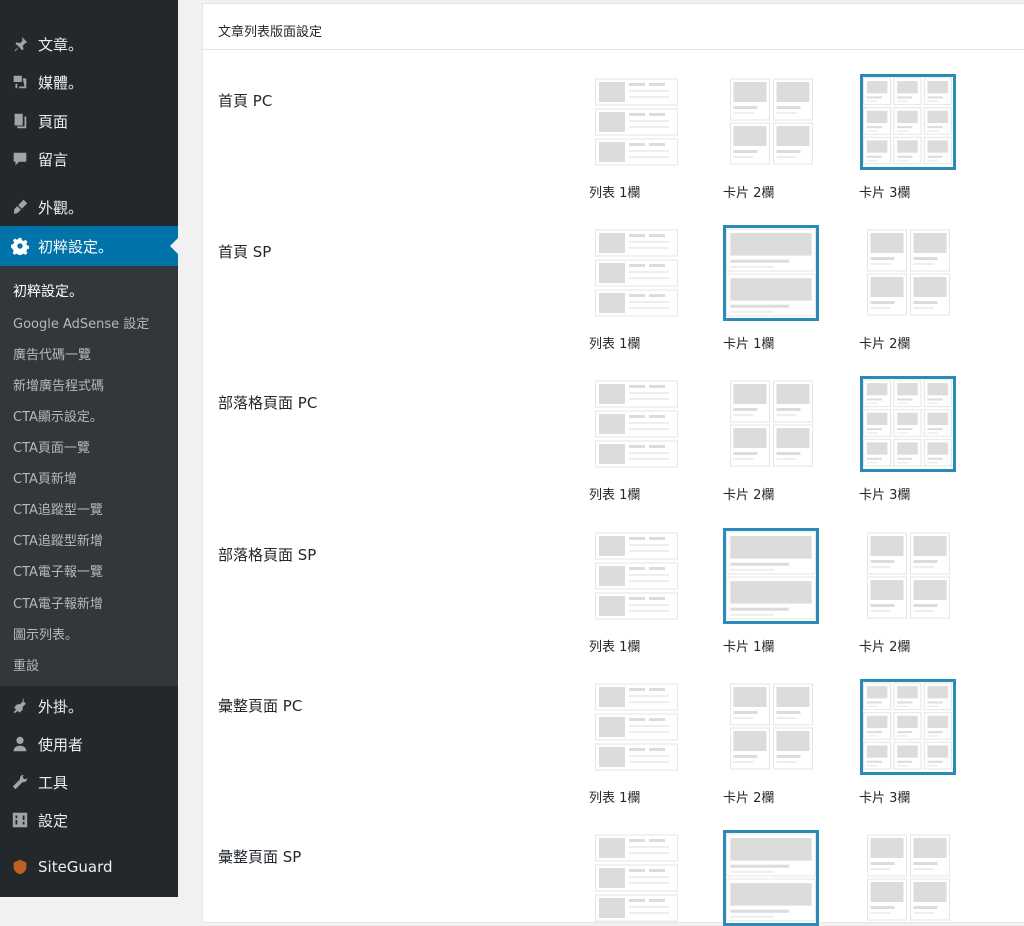 The height and width of the screenshot is (926, 1024). Describe the element at coordinates (20, 246) in the screenshot. I see `gear-icon` at that location.